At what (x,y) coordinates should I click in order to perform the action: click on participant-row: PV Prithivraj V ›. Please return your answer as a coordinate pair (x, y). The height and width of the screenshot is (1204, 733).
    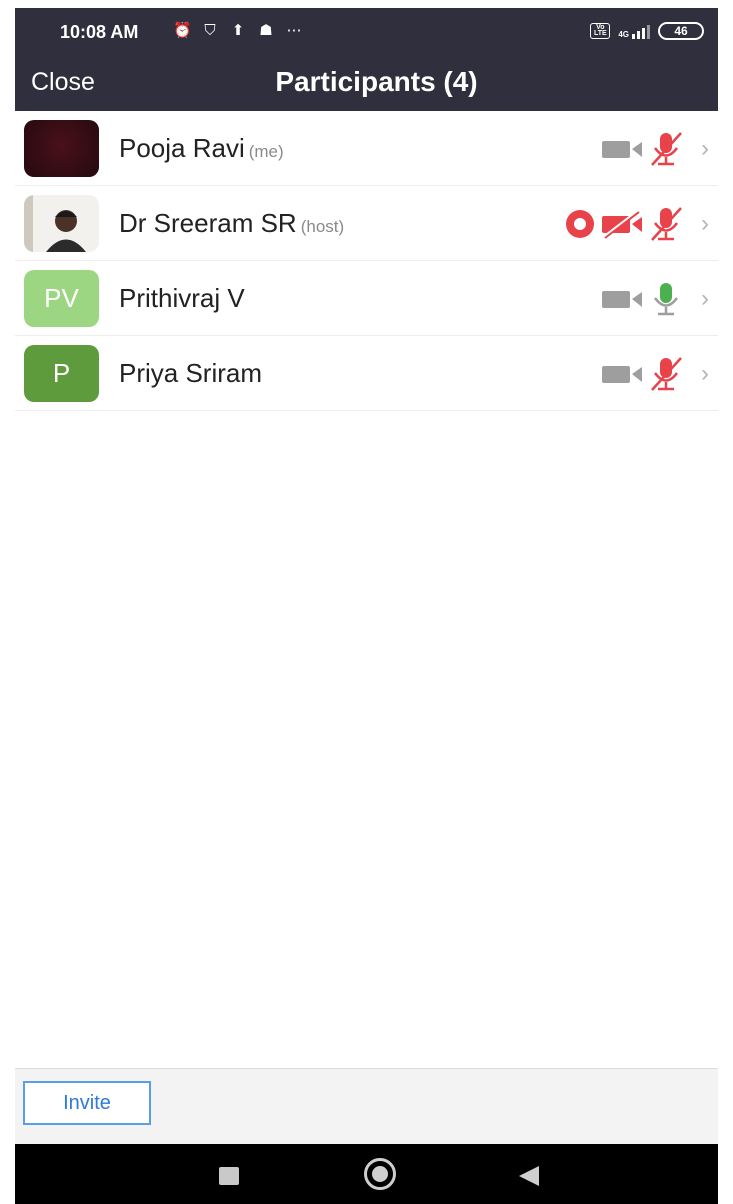
    Looking at the image, I should click on (366, 298).